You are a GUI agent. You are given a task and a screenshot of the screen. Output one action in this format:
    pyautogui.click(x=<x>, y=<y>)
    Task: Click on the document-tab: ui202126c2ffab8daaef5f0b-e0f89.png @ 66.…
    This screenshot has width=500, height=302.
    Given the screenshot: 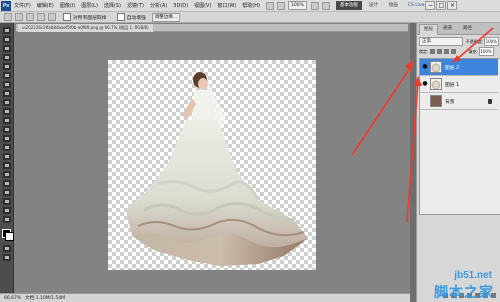 What is the action you would take?
    pyautogui.click(x=85, y=28)
    